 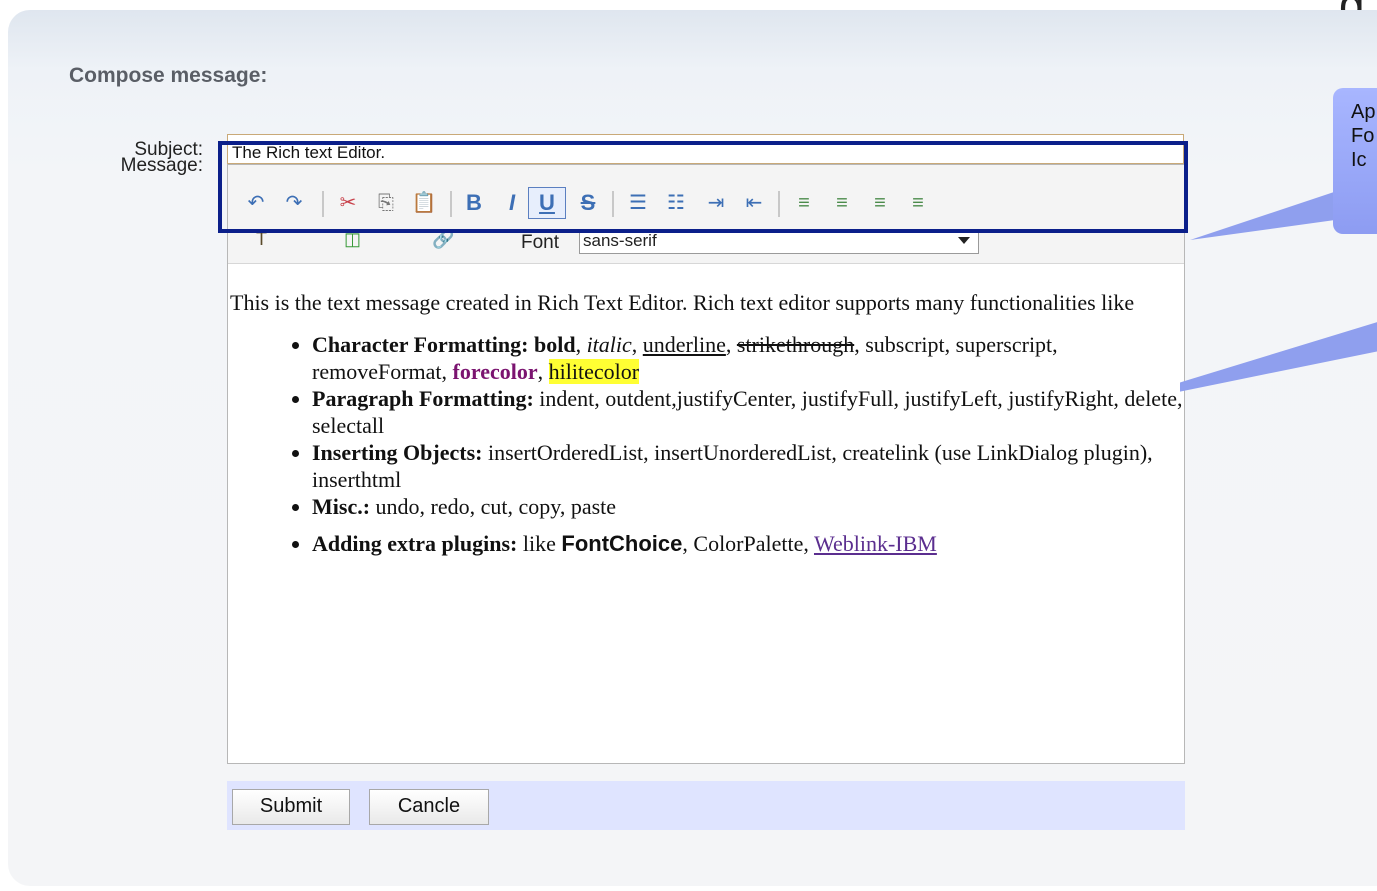 I want to click on hilitecolor-sample: hilitecolor, so click(x=594, y=371).